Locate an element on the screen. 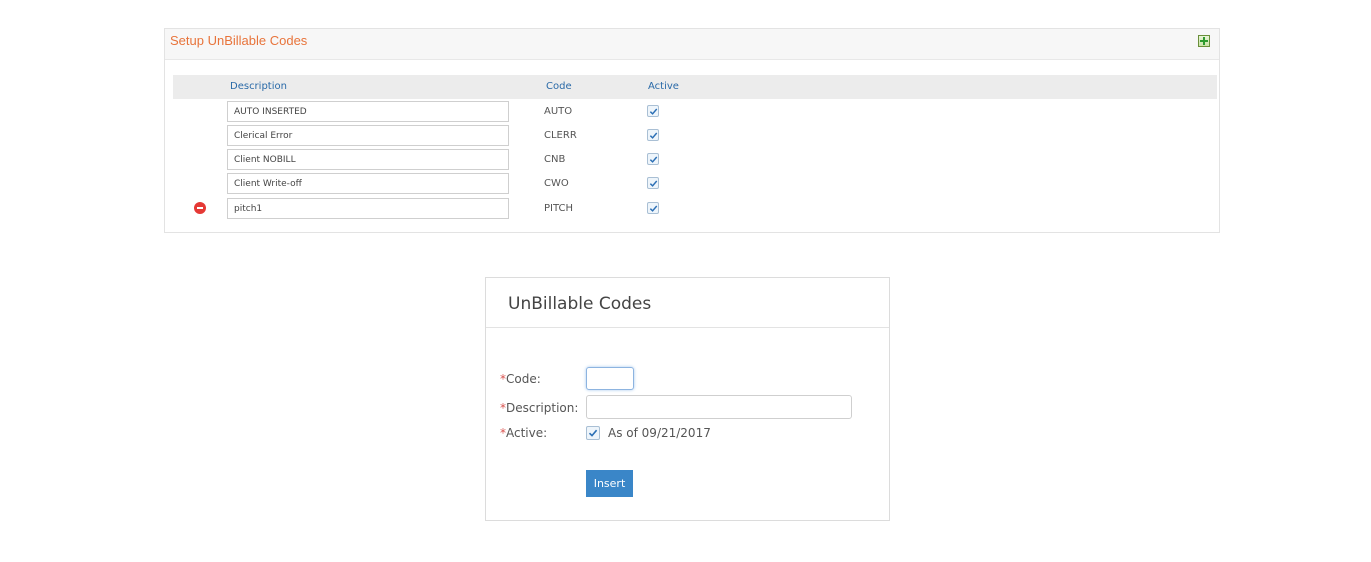 This screenshot has width=1371, height=562. description-input is located at coordinates (719, 407).